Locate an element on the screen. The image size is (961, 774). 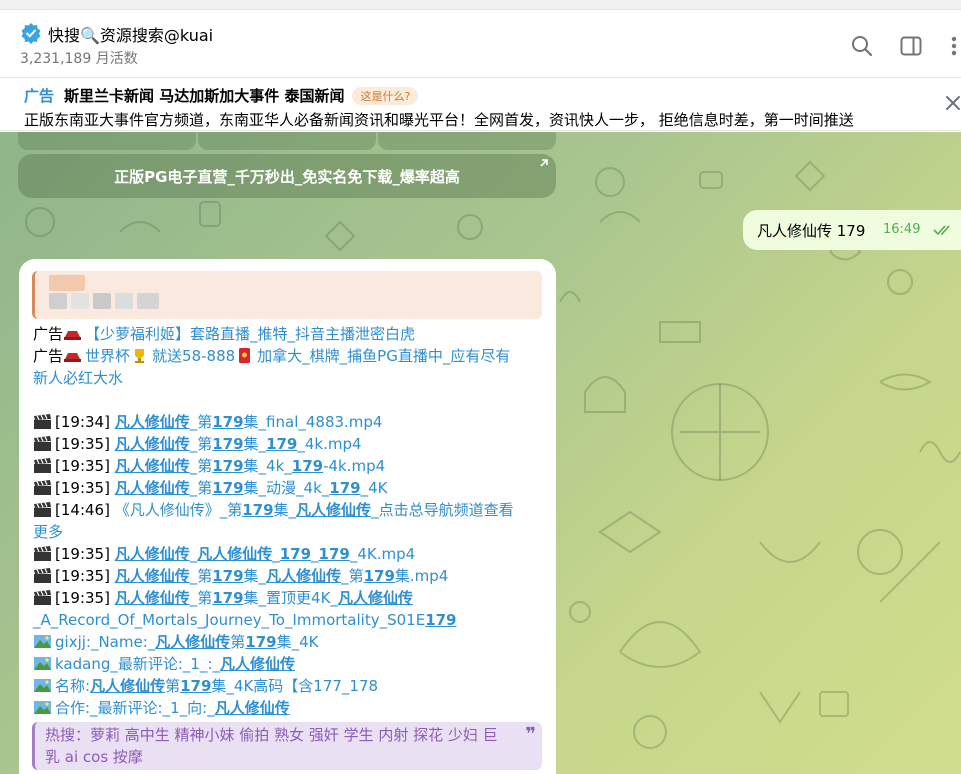
inline-keyboard-button: 正版PG电子直营_千万秒出_免实名免下载_爆率超高 is located at coordinates (287, 176).